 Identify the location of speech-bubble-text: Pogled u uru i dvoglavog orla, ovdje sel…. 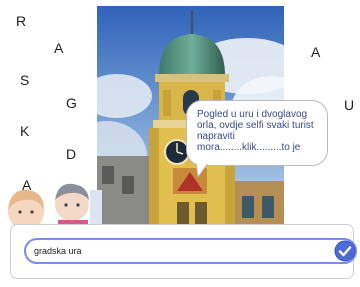
(255, 131).